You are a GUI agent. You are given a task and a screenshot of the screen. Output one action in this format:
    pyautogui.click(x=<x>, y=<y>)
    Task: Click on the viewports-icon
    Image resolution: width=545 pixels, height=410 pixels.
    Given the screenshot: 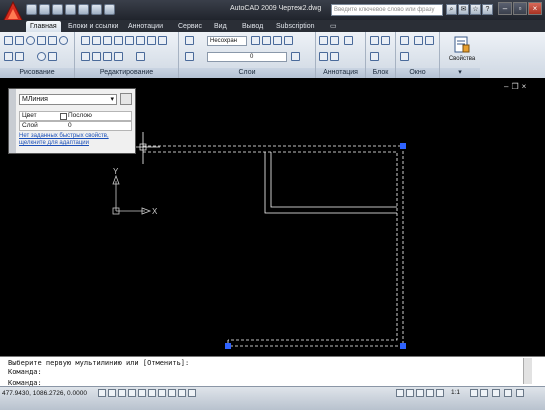 What is the action you would take?
    pyautogui.click(x=418, y=40)
    